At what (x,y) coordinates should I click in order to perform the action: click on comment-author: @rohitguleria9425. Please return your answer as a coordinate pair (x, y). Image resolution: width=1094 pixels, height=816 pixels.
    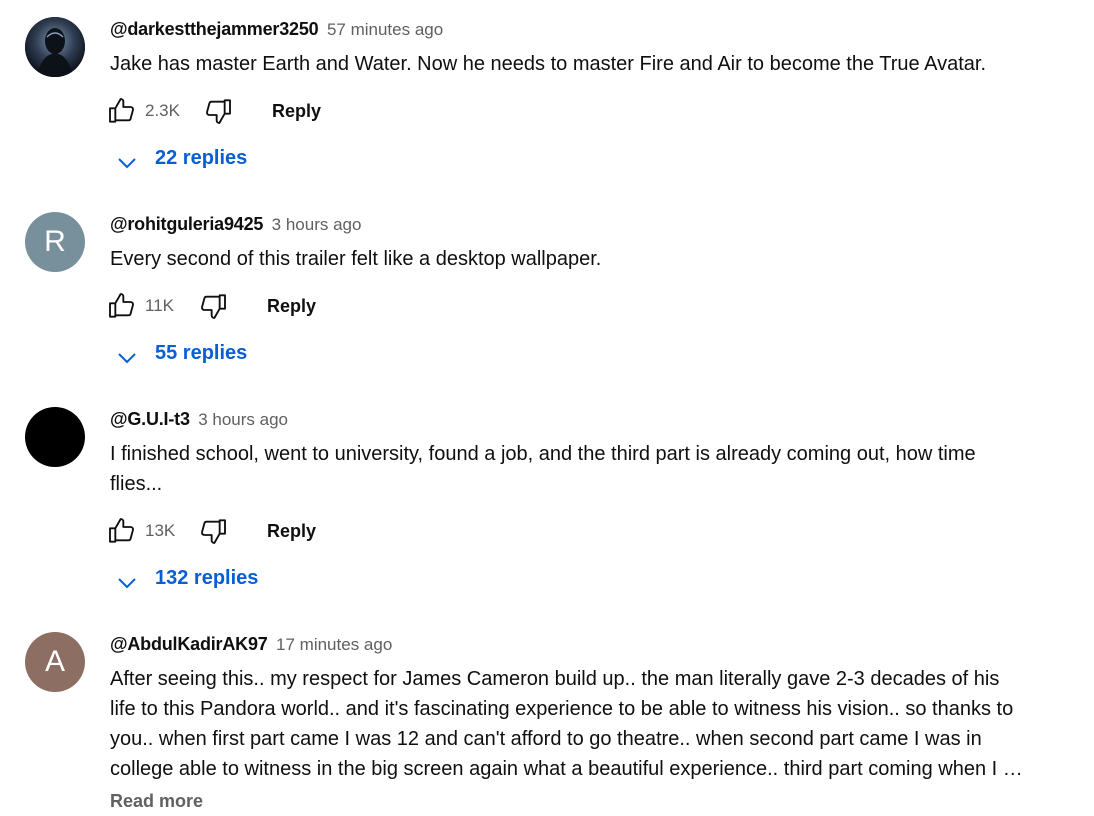
    Looking at the image, I should click on (186, 224).